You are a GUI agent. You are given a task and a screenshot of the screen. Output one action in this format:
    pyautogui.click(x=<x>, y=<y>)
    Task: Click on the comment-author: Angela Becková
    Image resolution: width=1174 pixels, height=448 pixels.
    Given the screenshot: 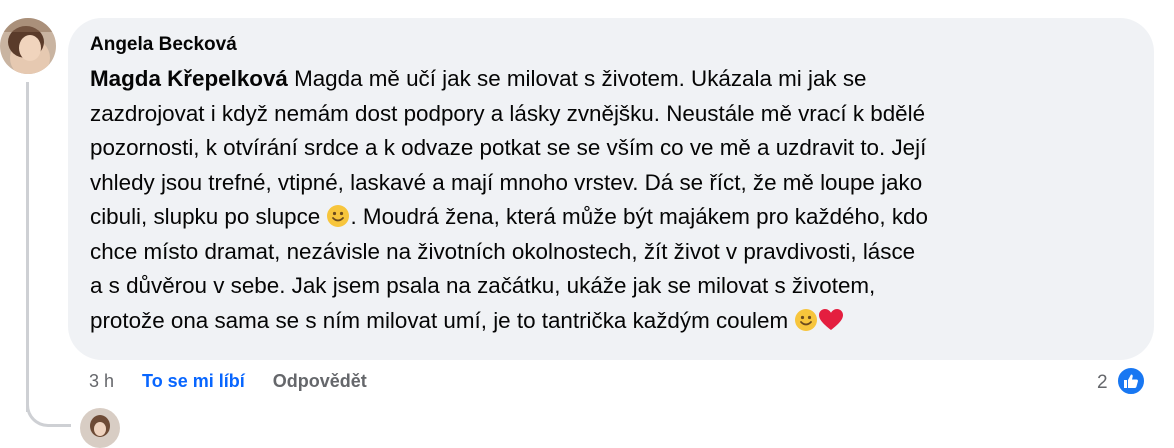 What is the action you would take?
    pyautogui.click(x=611, y=45)
    